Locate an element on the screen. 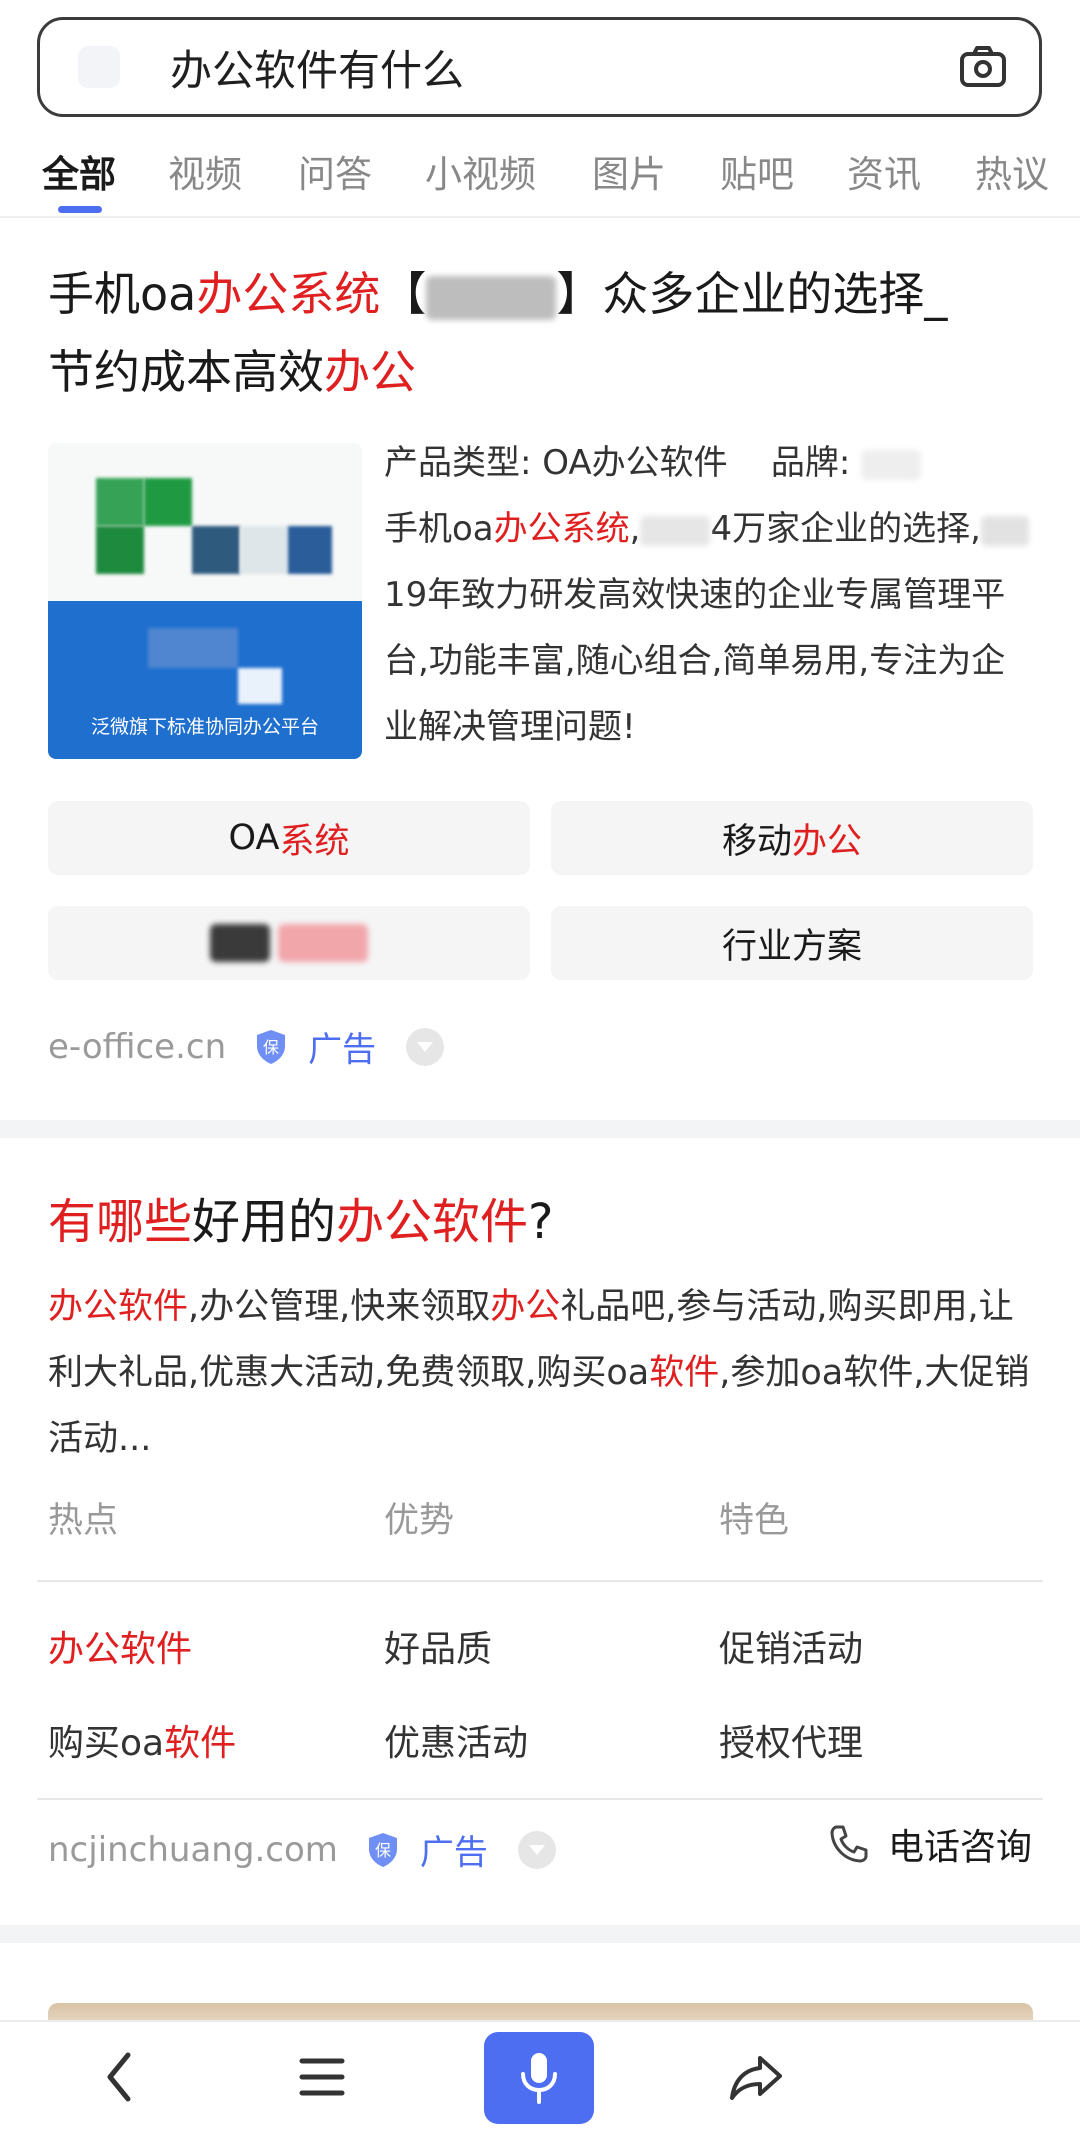  menu-icon is located at coordinates (322, 2077).